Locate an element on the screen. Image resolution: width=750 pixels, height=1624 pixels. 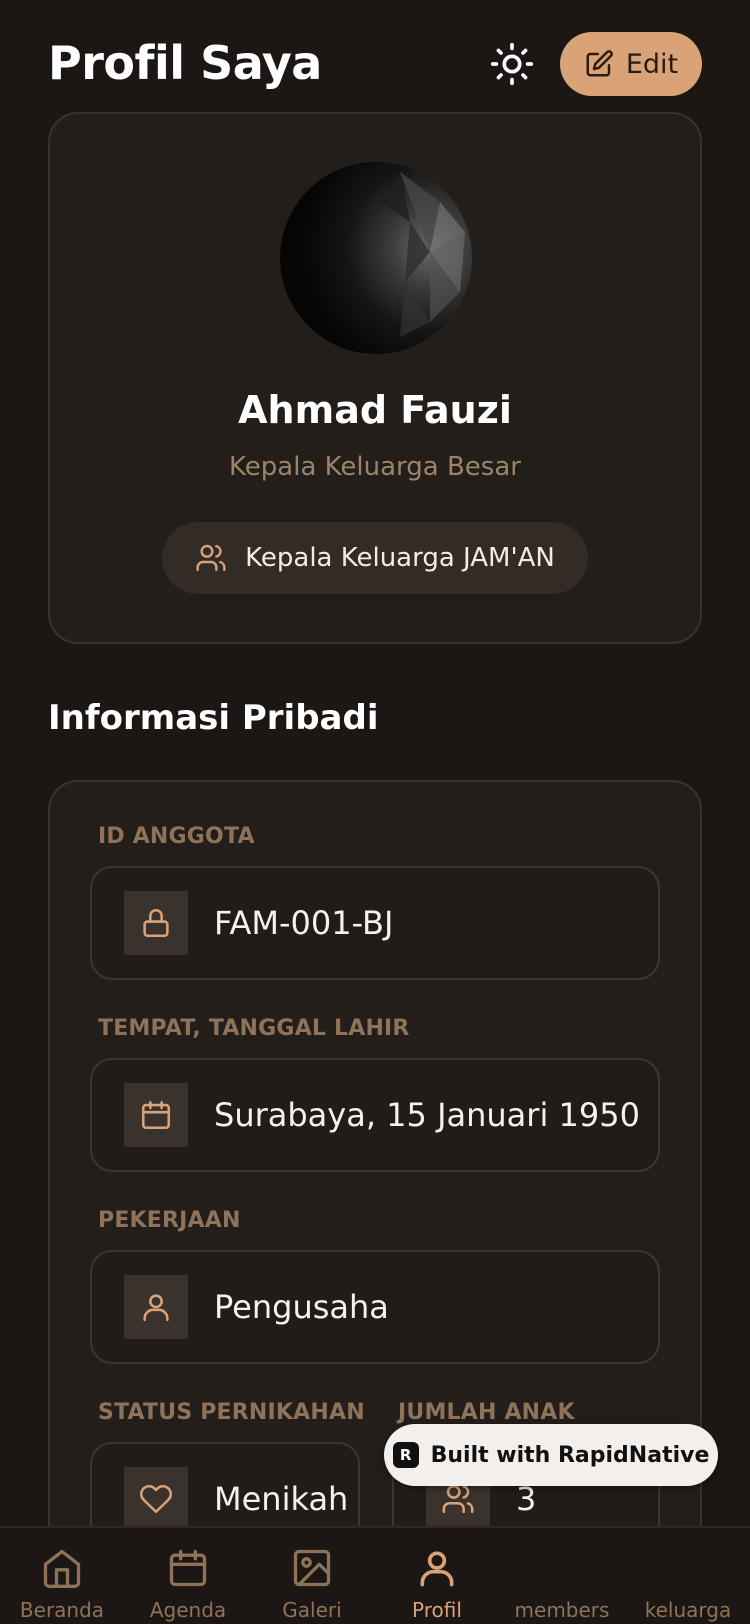
sun-icon is located at coordinates (512, 64).